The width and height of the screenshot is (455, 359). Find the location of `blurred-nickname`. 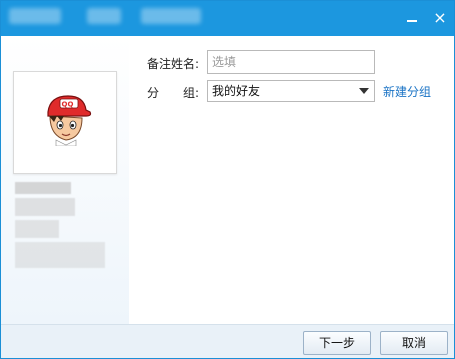

blurred-nickname is located at coordinates (43, 188).